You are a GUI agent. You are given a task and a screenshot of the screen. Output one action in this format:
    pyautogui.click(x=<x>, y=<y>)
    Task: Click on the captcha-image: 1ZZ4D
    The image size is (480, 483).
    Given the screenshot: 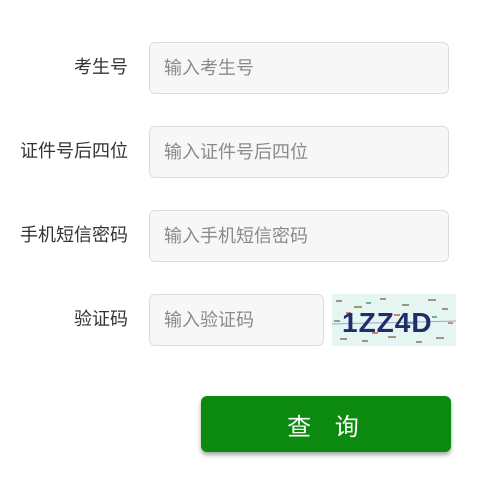 What is the action you would take?
    pyautogui.click(x=394, y=320)
    